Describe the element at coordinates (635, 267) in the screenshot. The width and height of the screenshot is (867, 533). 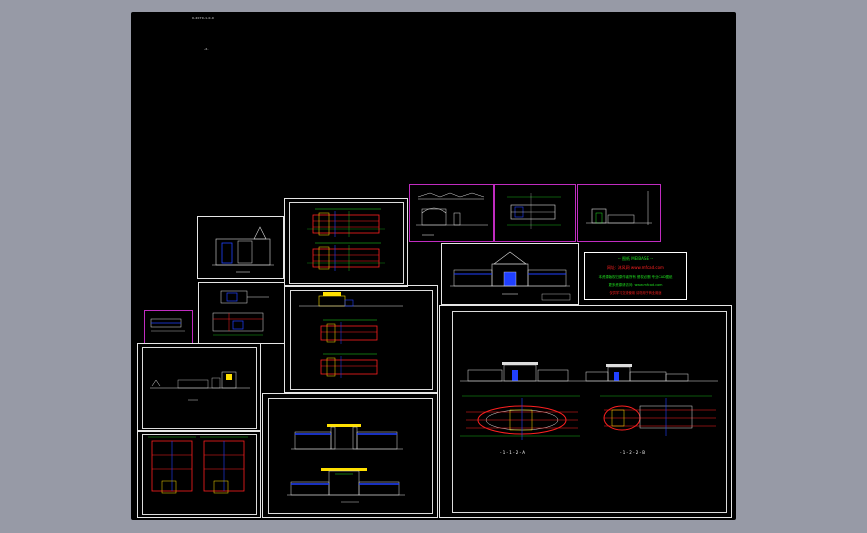
I see `title-block-line-2: 网址: 沐风网 www.mfcad.com` at that location.